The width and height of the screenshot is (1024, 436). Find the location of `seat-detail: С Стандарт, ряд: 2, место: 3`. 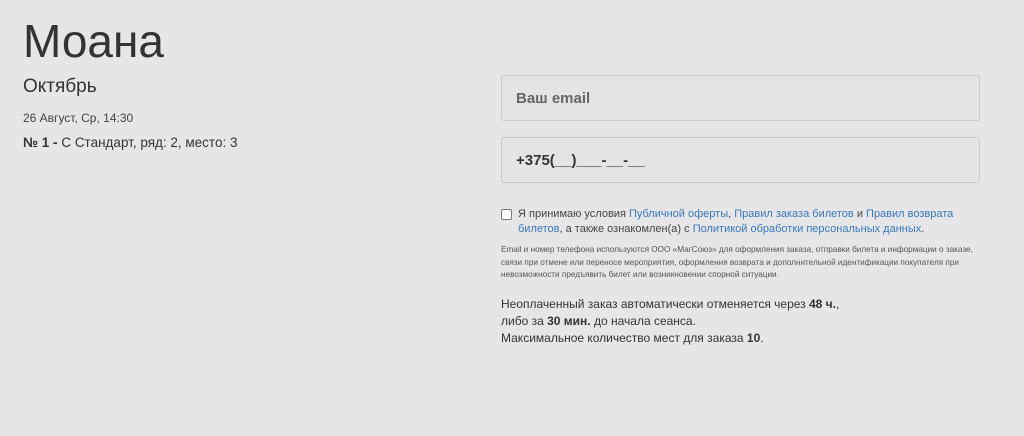

seat-detail: С Стандарт, ряд: 2, место: 3 is located at coordinates (149, 142).